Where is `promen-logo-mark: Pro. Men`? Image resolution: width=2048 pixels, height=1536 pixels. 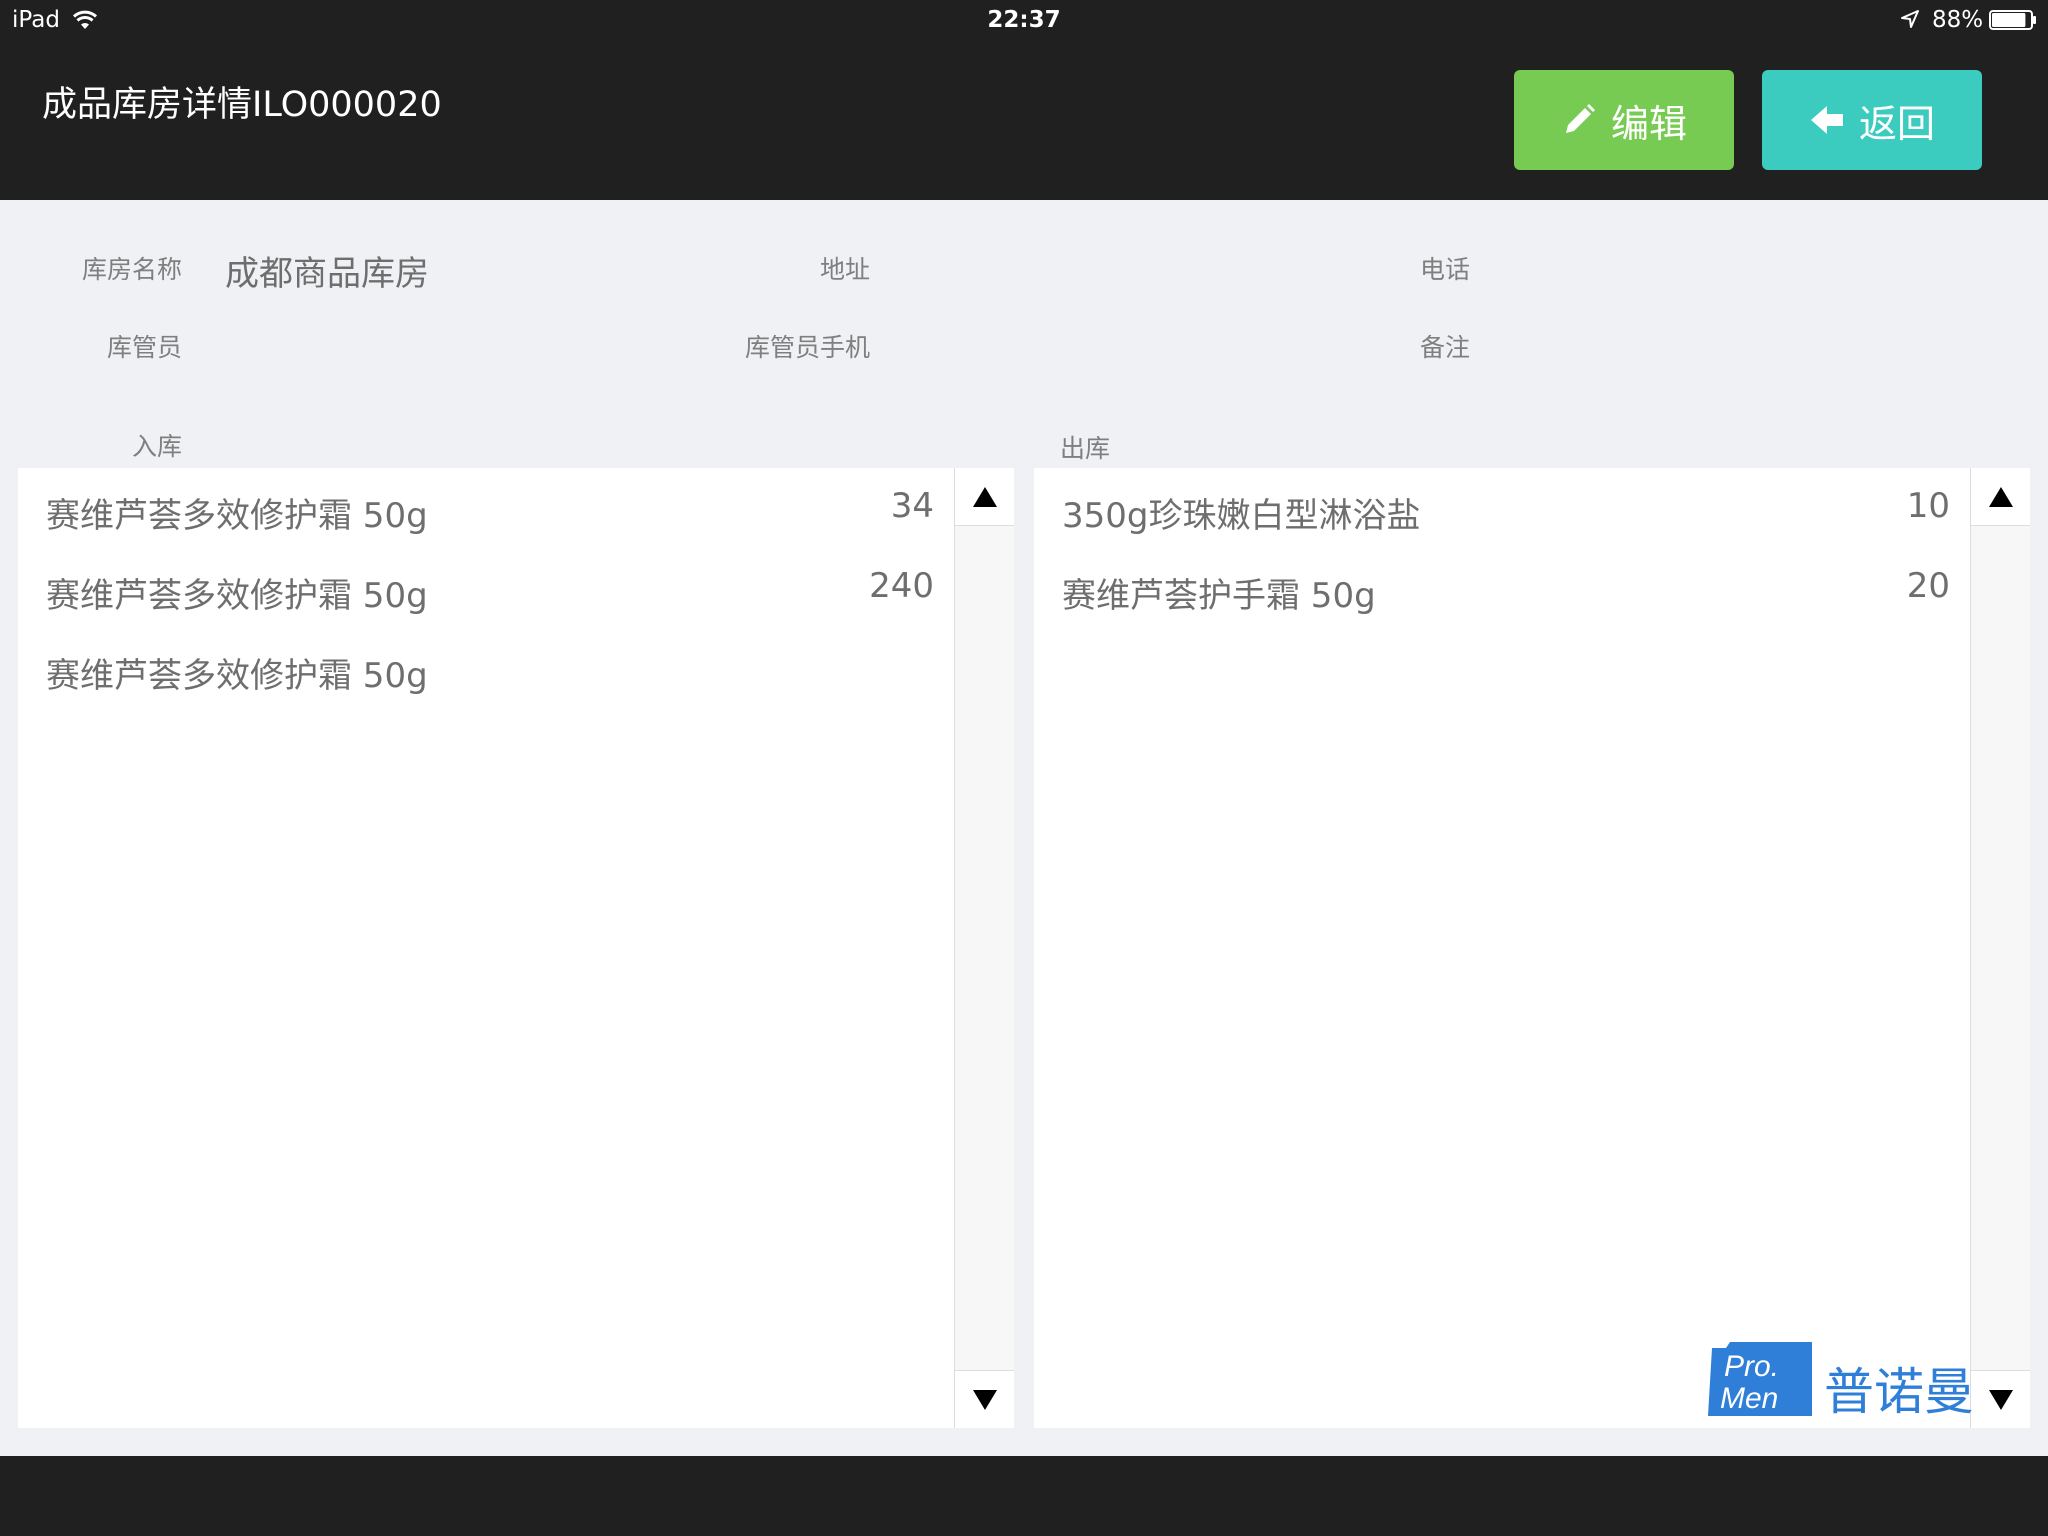 promen-logo-mark: Pro. Men is located at coordinates (1760, 1379).